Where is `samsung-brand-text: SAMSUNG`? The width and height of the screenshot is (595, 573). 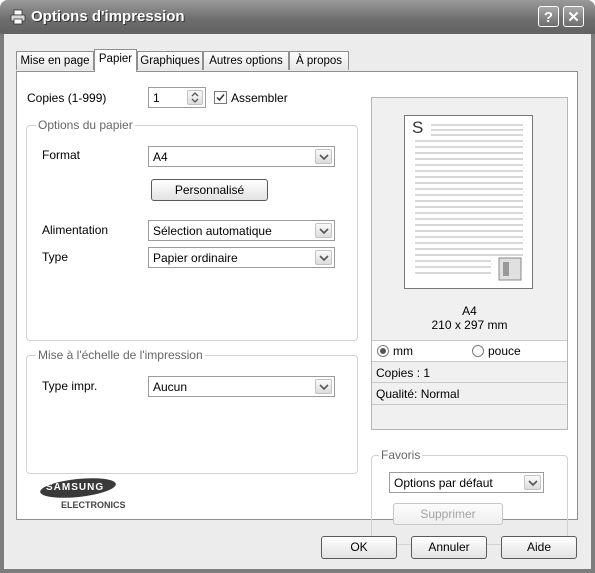 samsung-brand-text: SAMSUNG is located at coordinates (75, 487).